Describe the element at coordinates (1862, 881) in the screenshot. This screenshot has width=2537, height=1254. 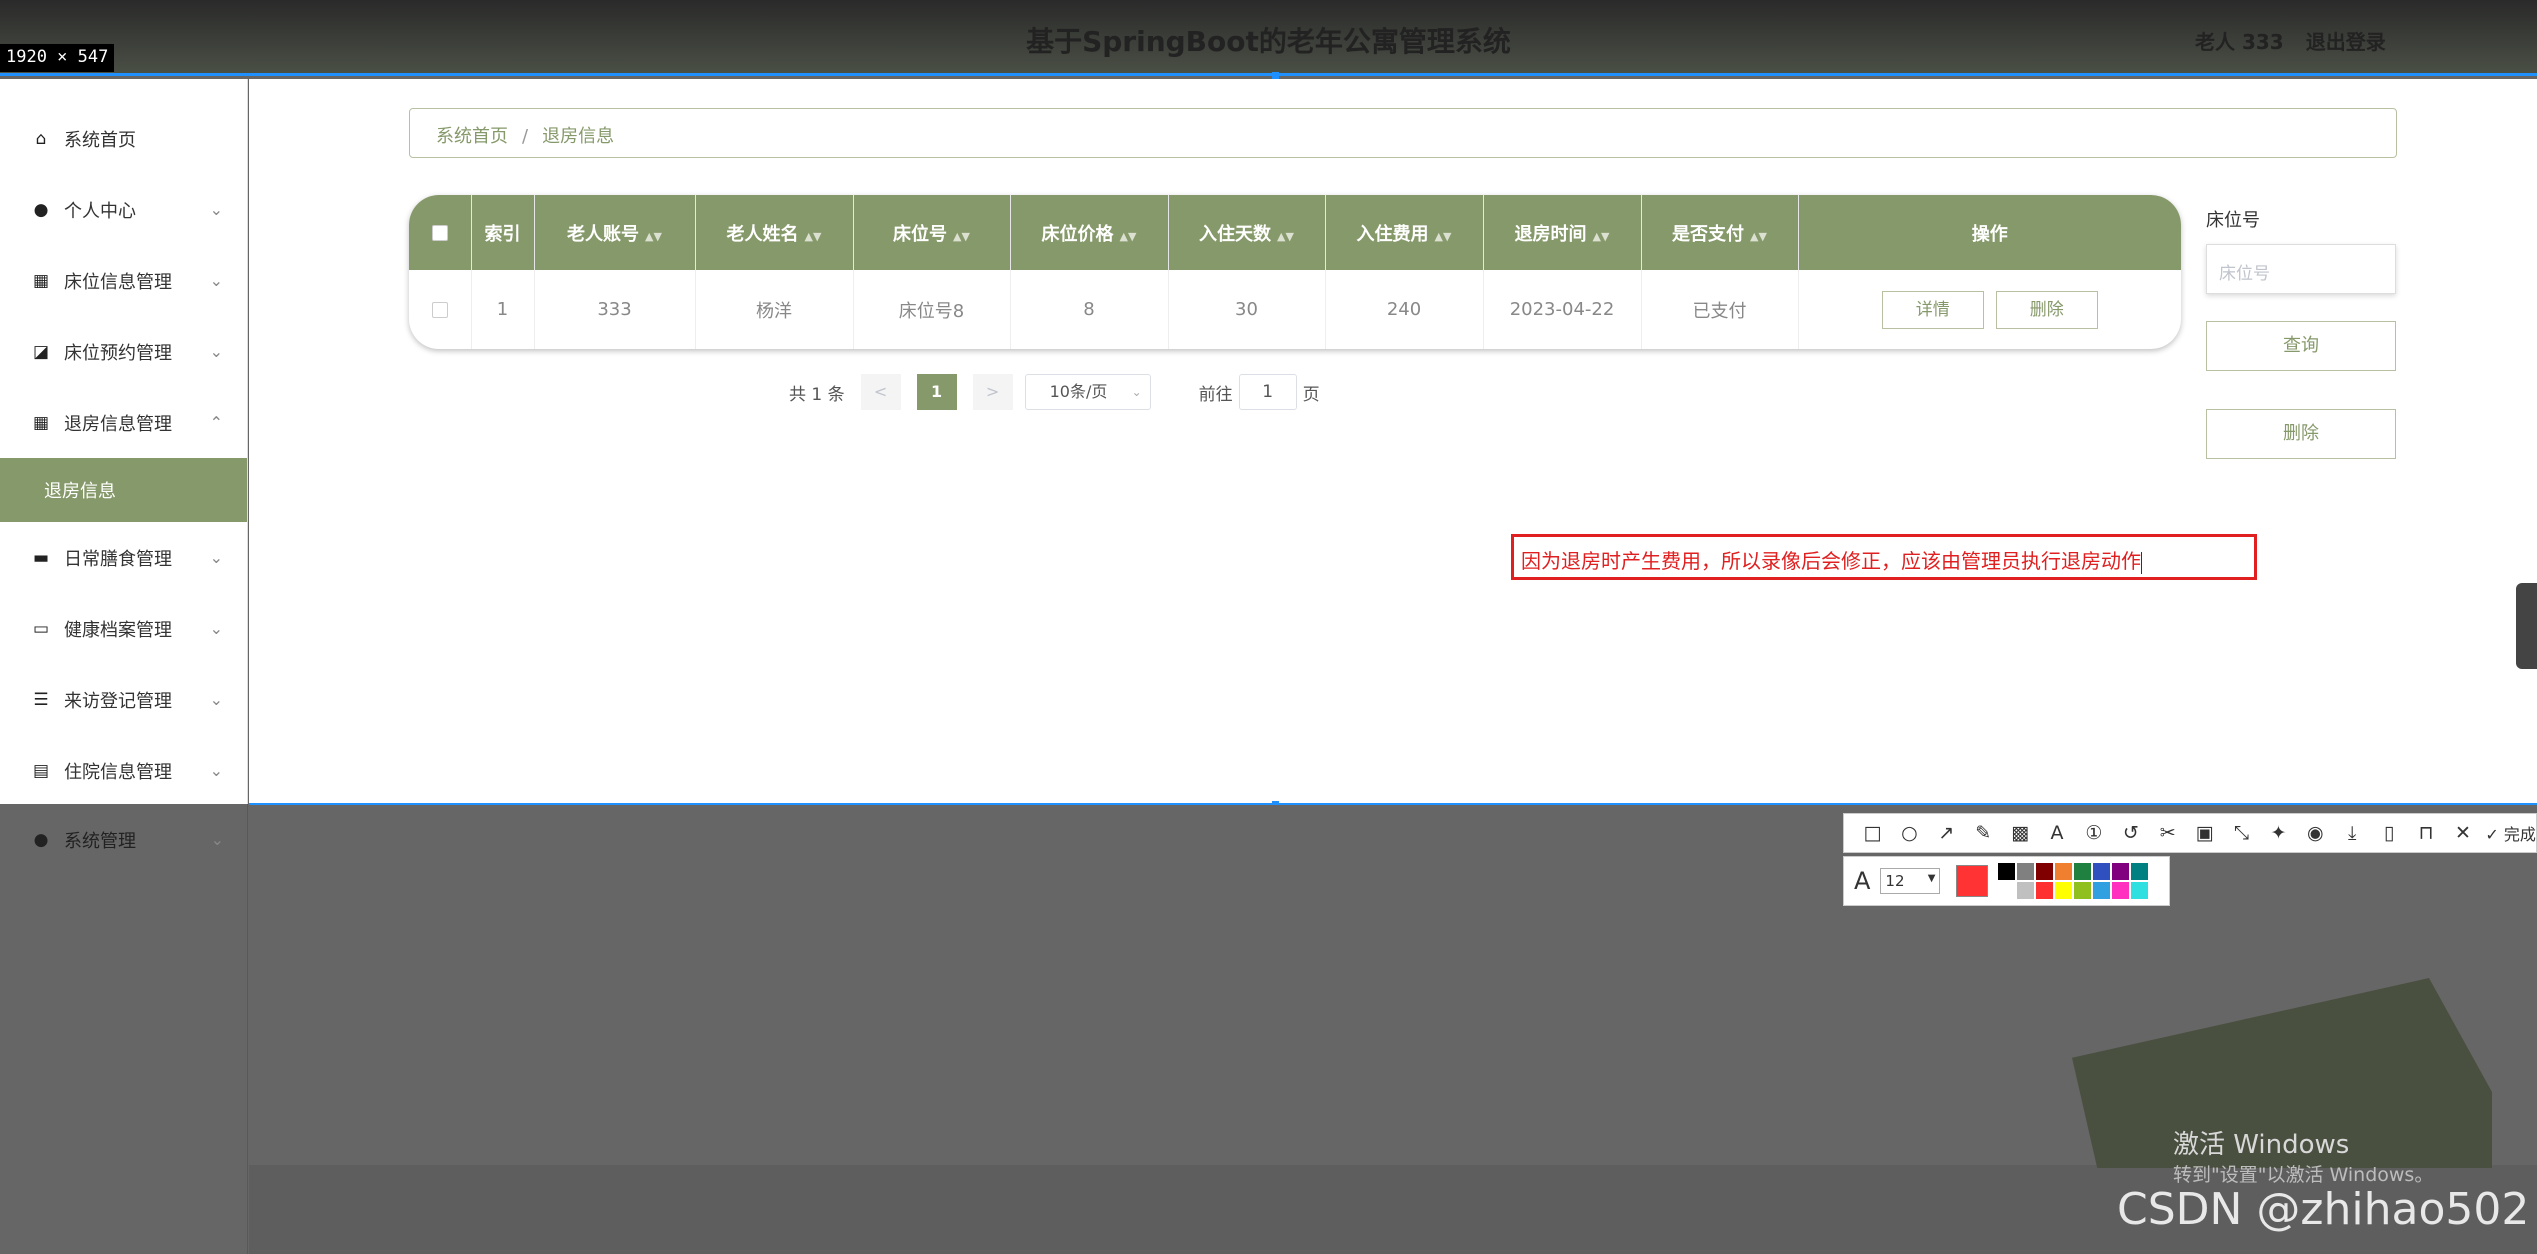
I see `font-icon: A` at that location.